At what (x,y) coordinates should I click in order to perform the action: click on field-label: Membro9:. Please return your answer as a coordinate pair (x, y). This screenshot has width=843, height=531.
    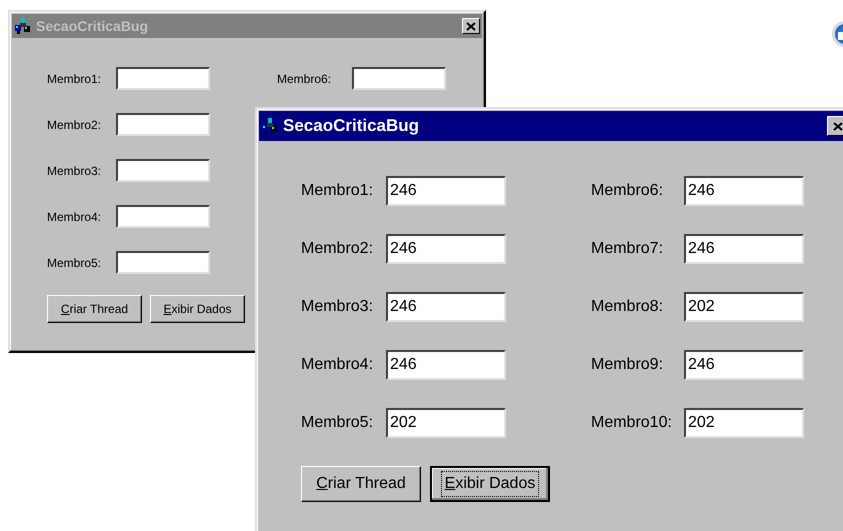
    Looking at the image, I should click on (627, 365).